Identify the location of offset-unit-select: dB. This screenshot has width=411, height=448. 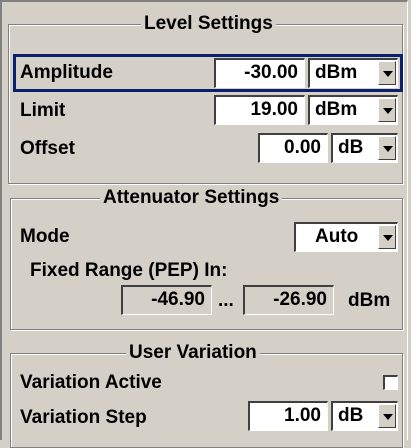
(364, 148).